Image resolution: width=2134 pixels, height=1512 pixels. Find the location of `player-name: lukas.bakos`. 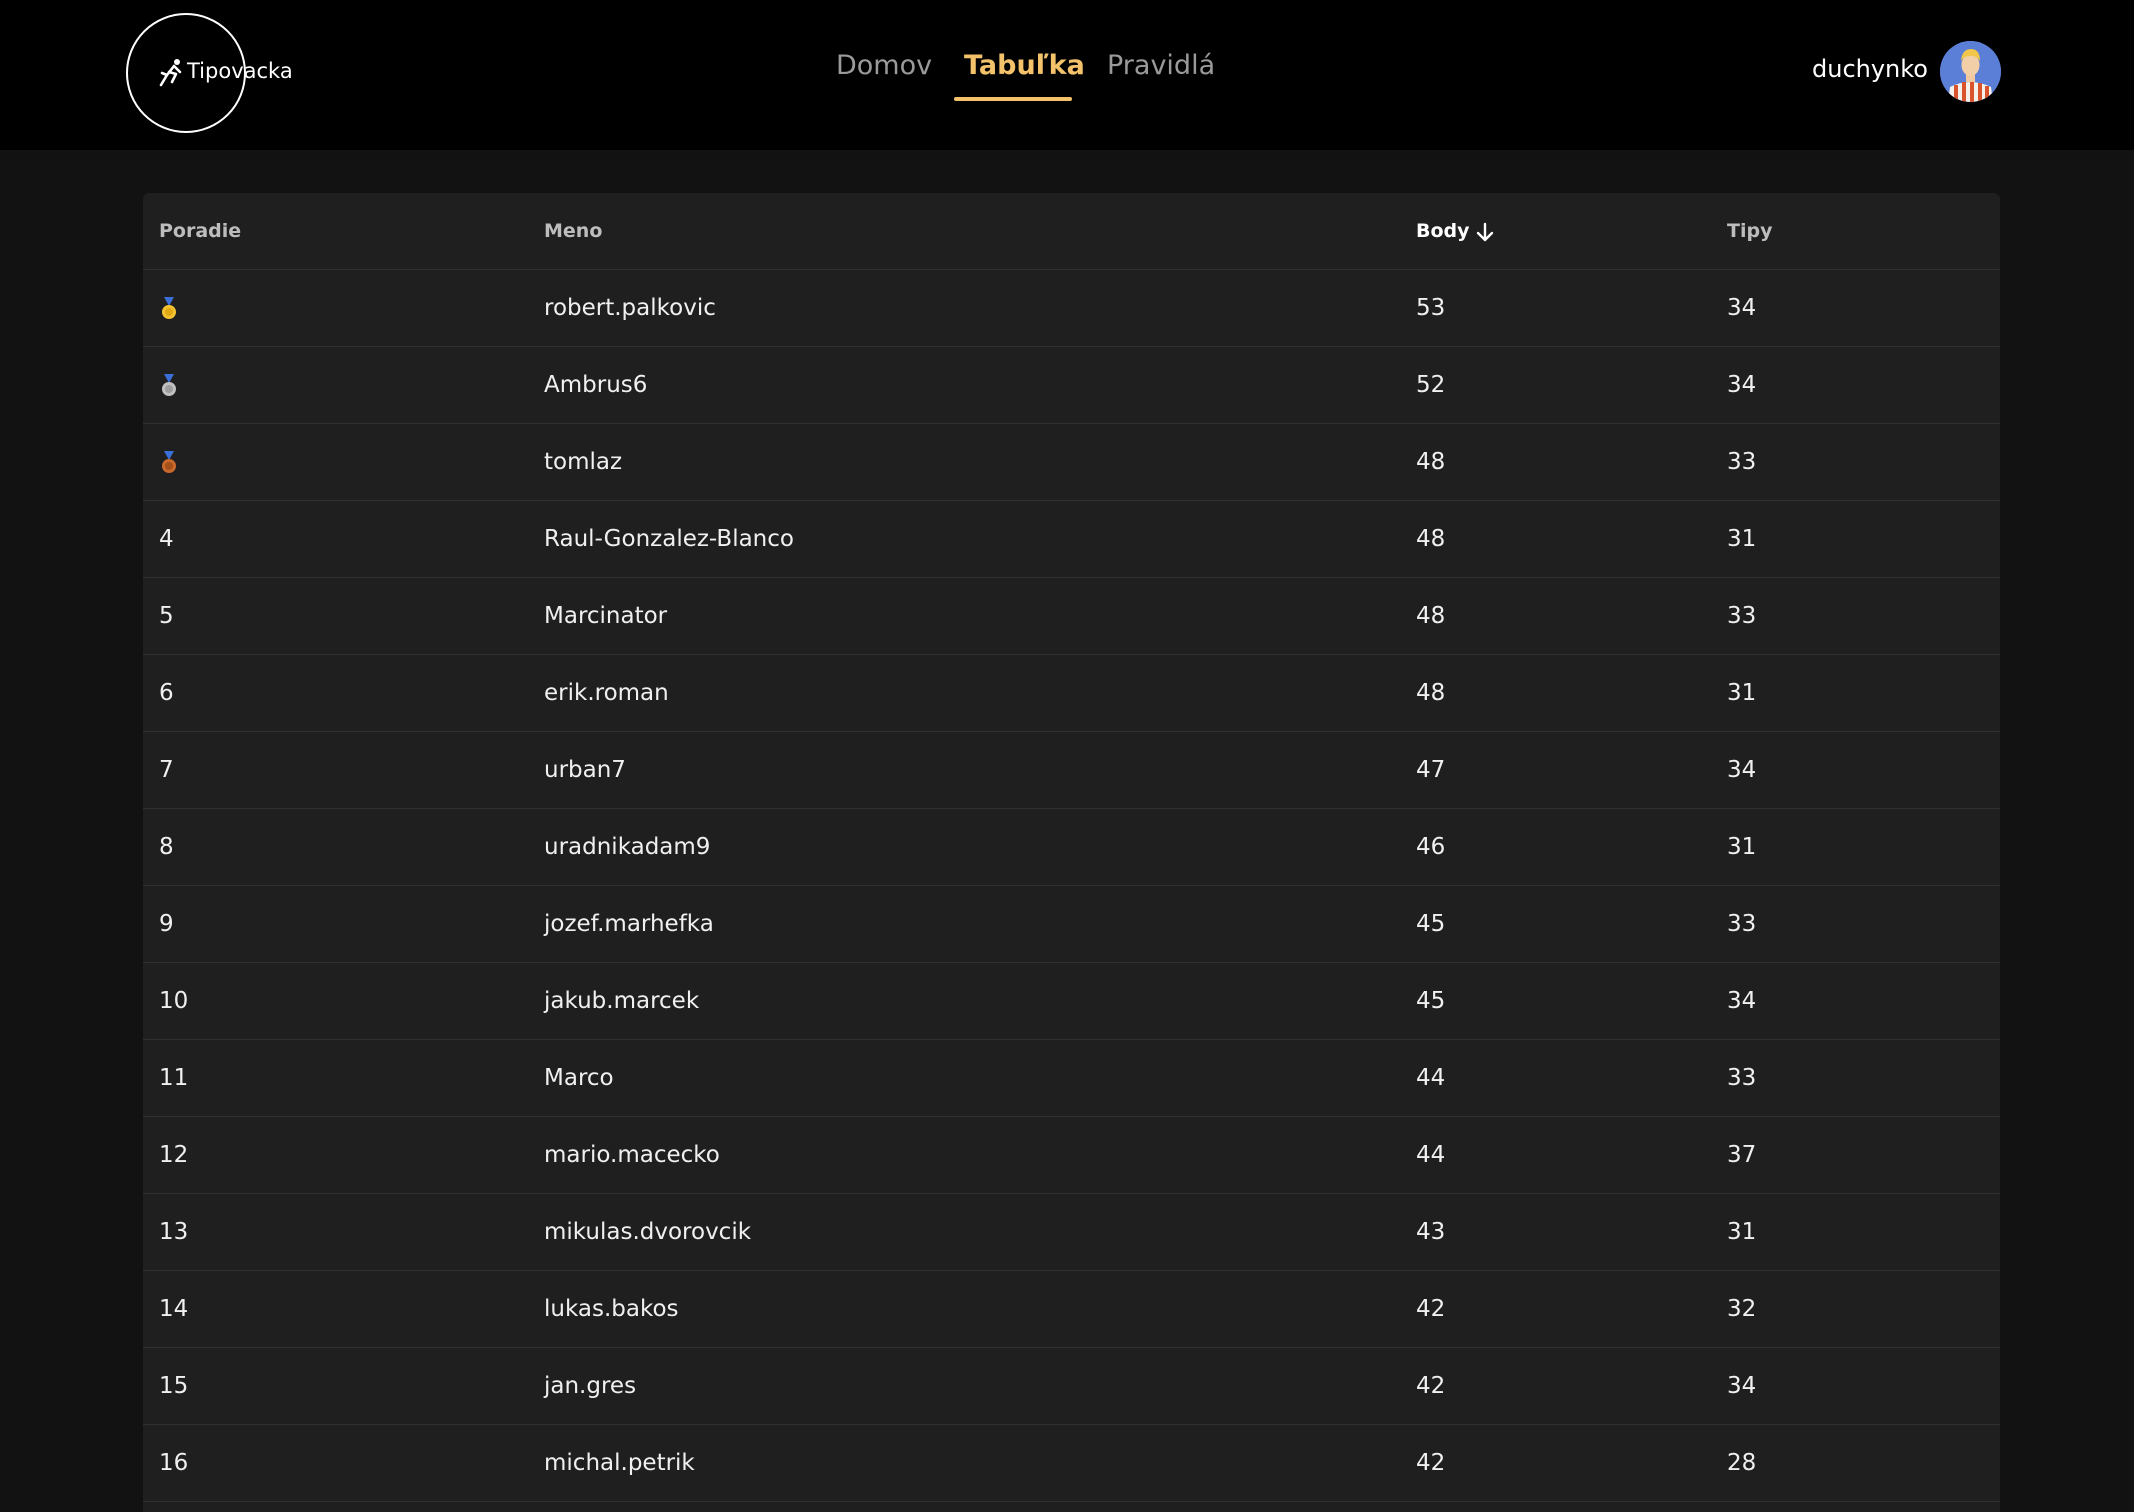

player-name: lukas.bakos is located at coordinates (611, 1309).